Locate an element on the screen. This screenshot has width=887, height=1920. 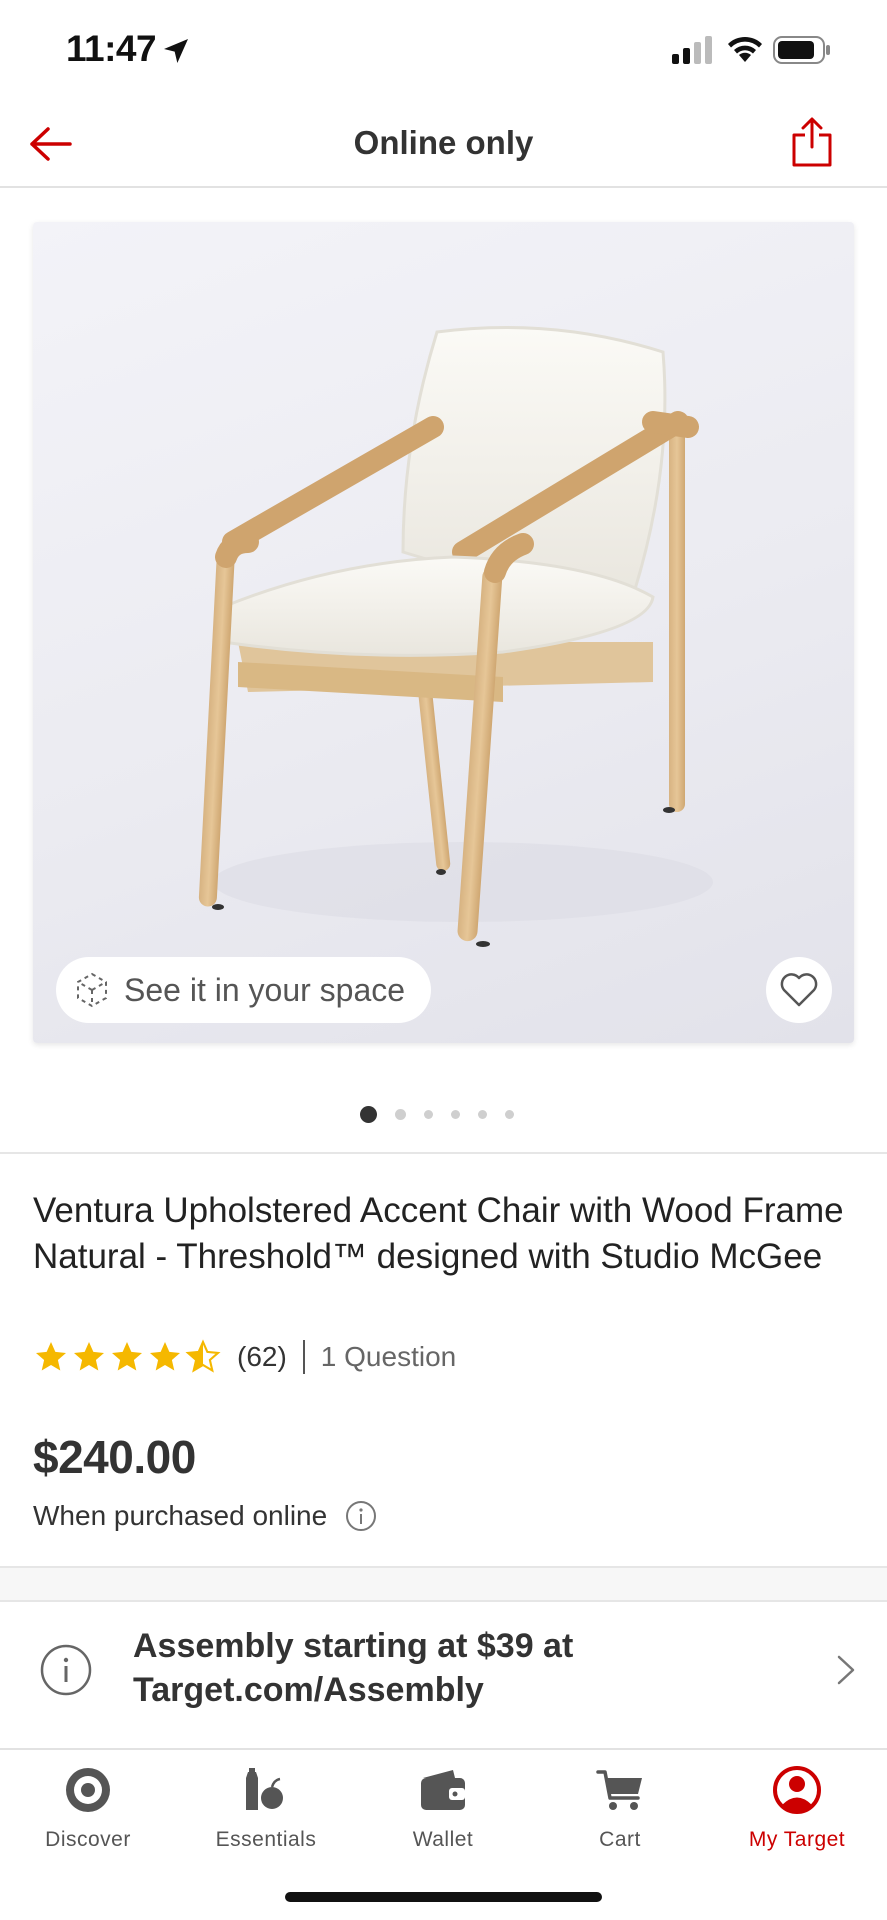
home-indicator is located at coordinates (443, 1897).